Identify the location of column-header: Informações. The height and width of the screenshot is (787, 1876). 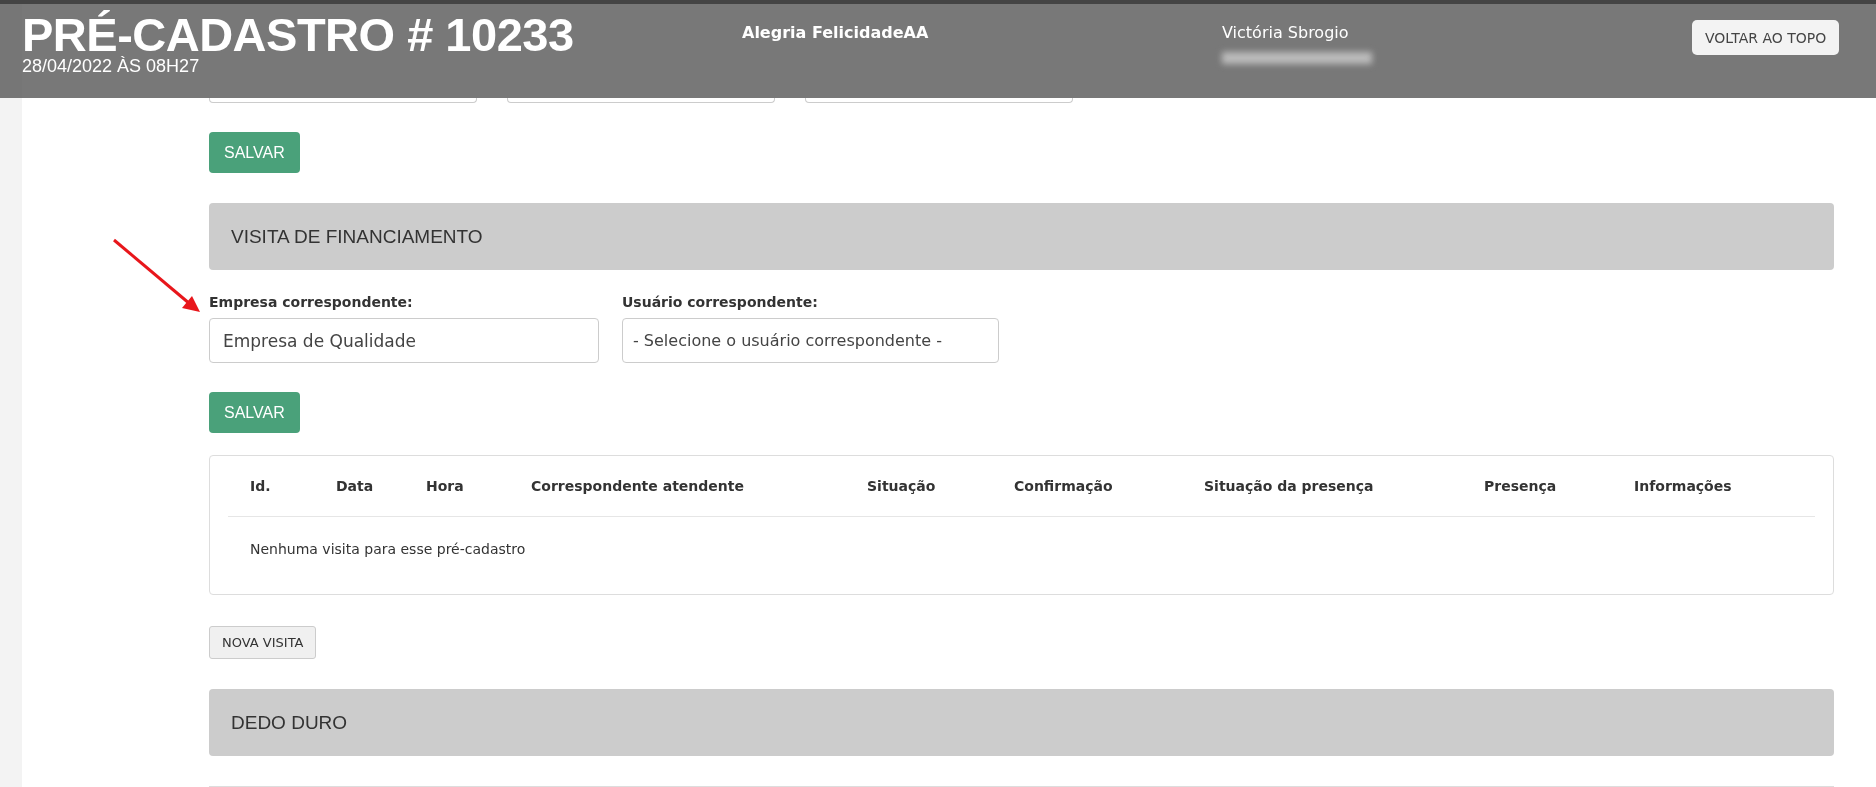
(1683, 486).